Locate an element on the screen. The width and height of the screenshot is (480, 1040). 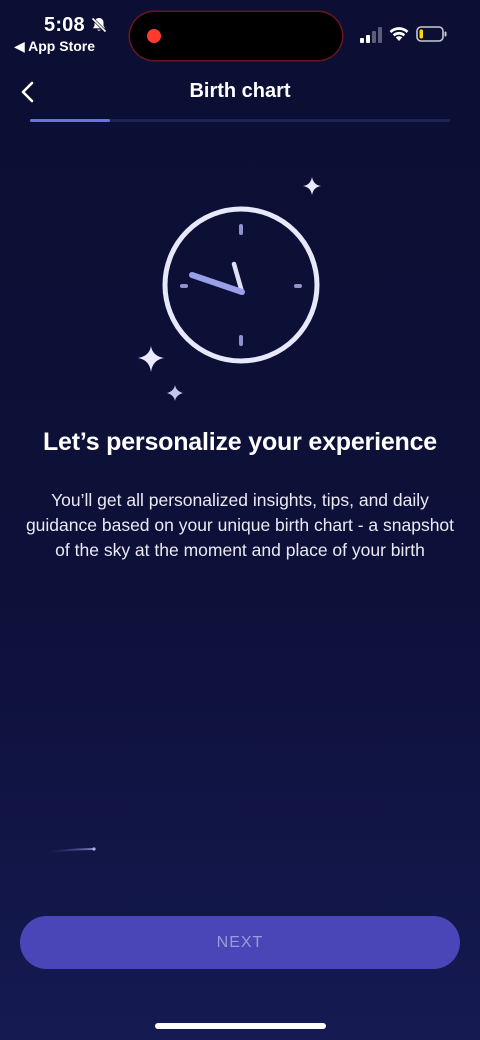
next-button: NEXT is located at coordinates (240, 942).